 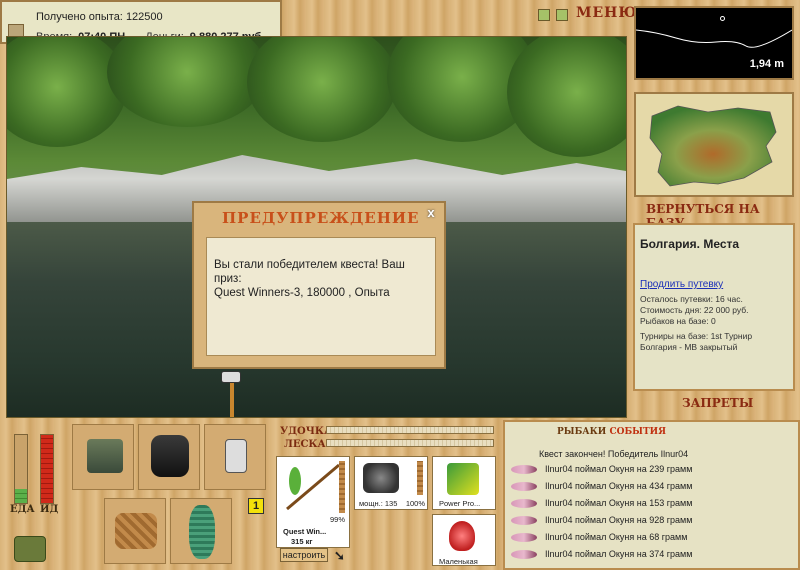 I want to click on rod-icon, so click(x=313, y=487).